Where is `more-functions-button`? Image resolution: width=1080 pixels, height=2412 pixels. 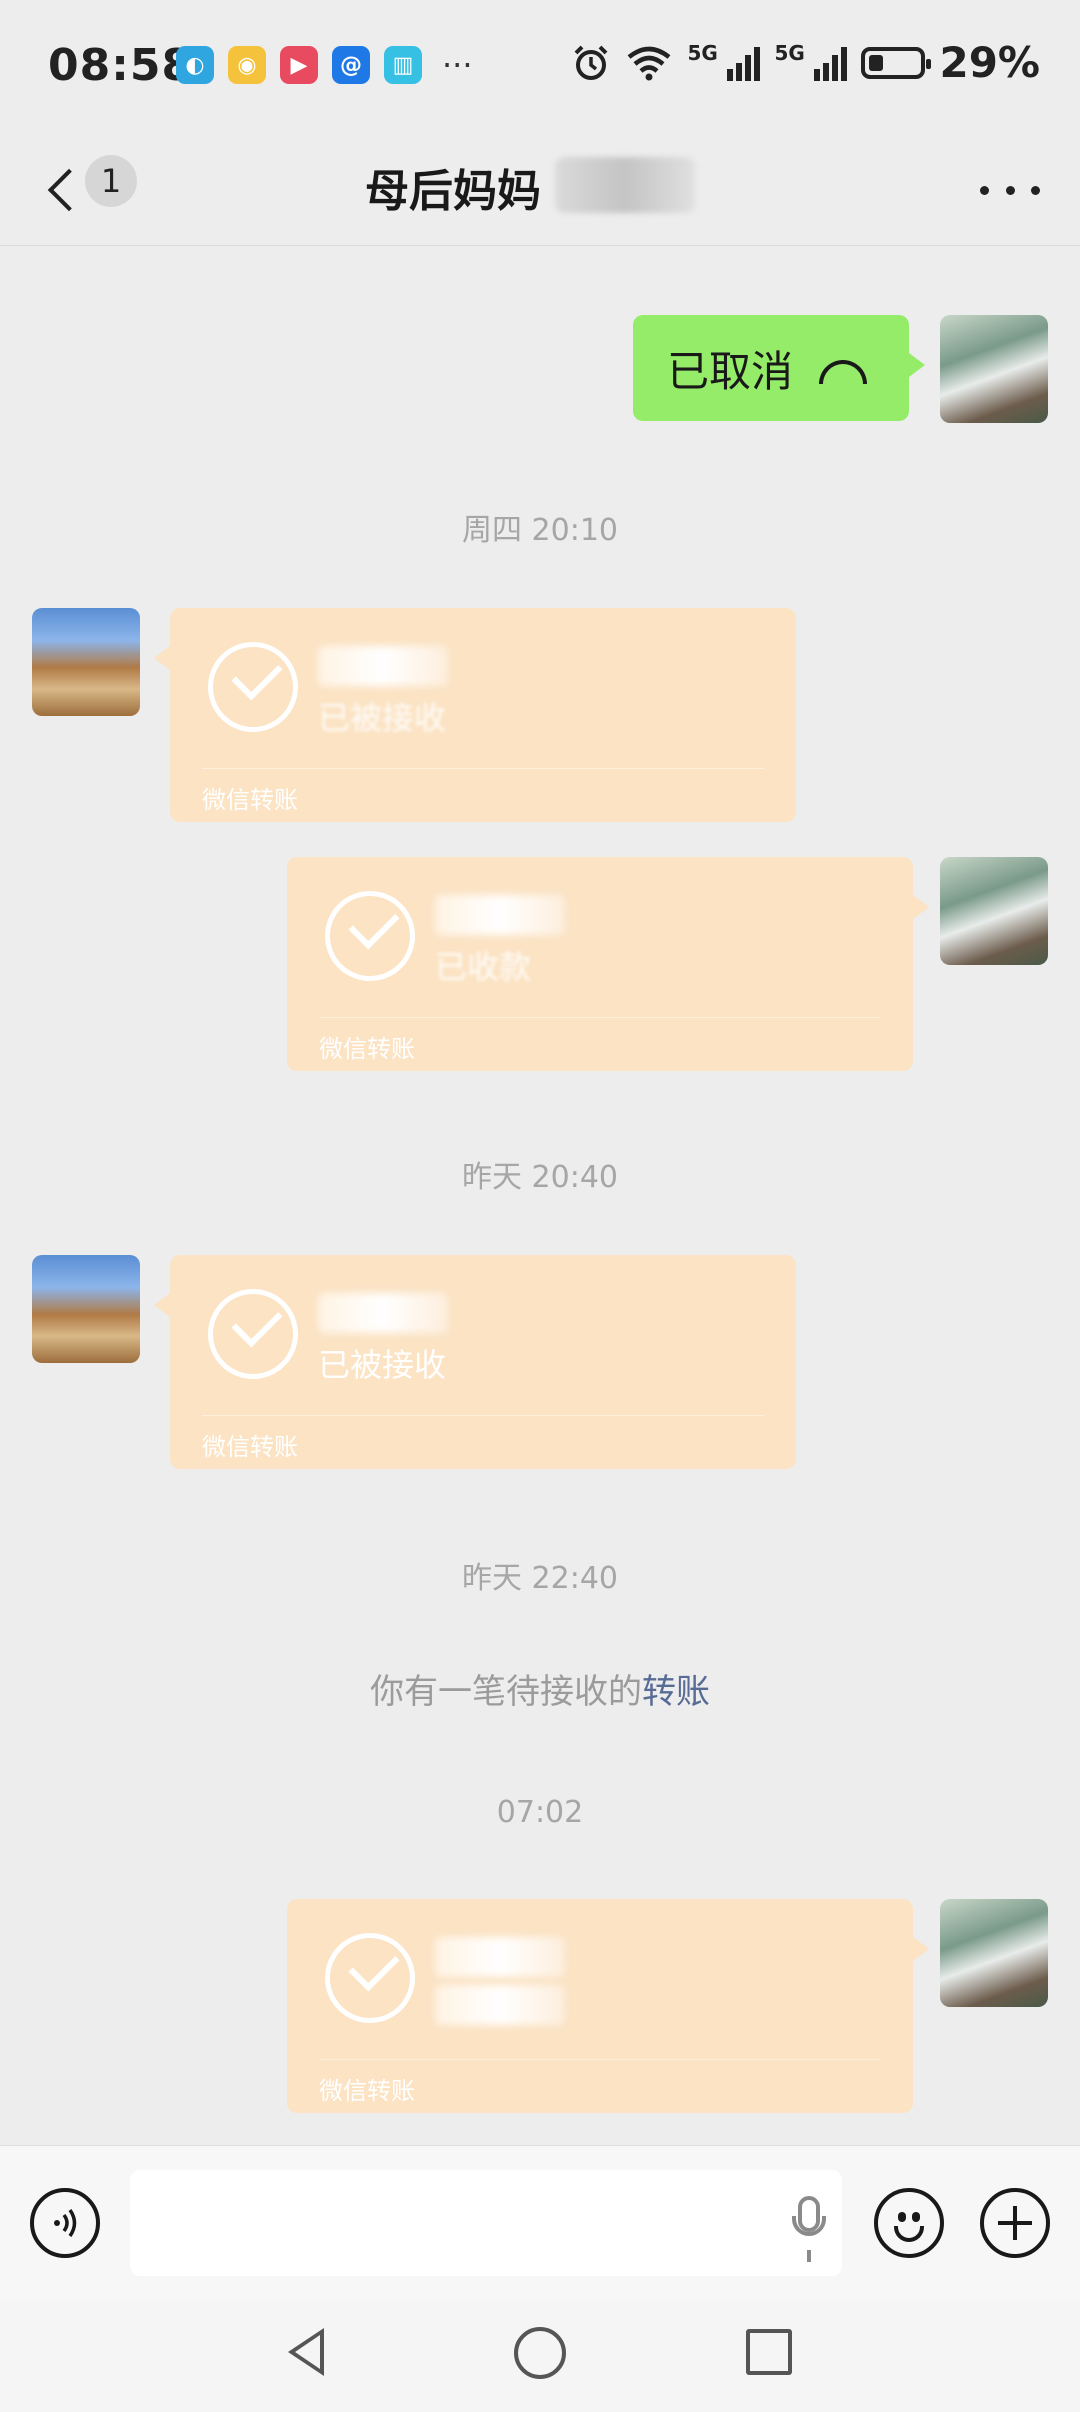 more-functions-button is located at coordinates (1015, 2223).